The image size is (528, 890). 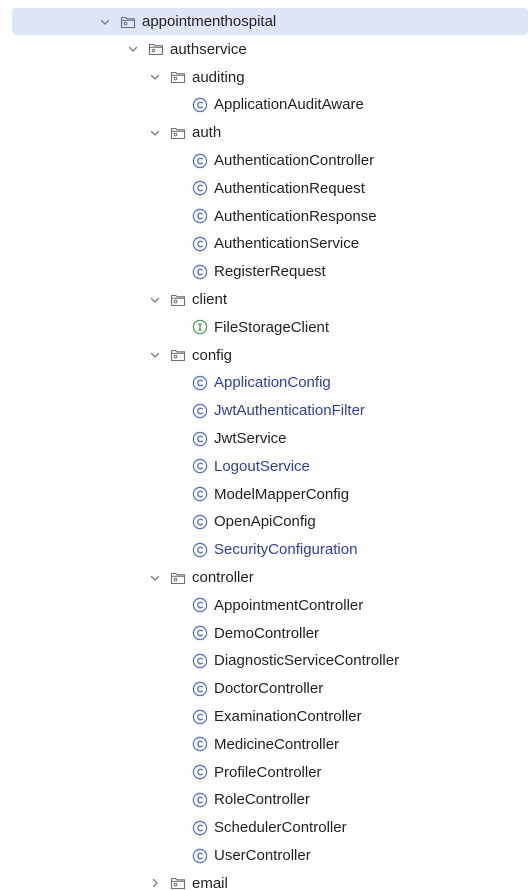 I want to click on class-node-role-controller: RoleController, so click(x=264, y=799).